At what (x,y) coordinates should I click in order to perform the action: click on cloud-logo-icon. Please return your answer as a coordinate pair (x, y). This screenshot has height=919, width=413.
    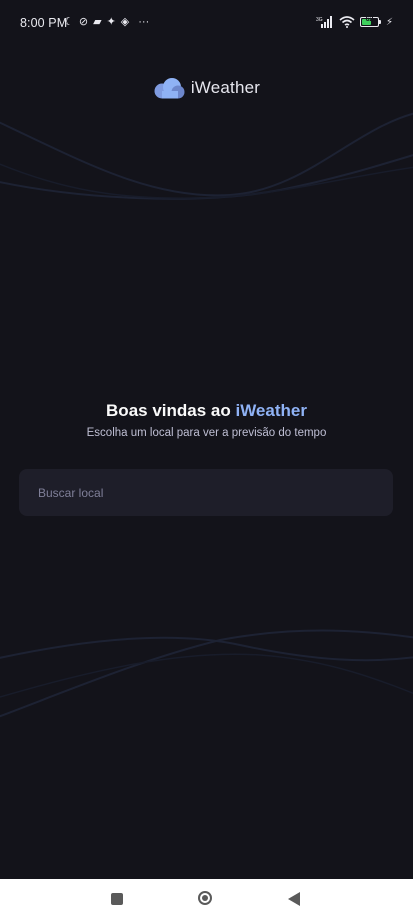
    Looking at the image, I should click on (169, 88).